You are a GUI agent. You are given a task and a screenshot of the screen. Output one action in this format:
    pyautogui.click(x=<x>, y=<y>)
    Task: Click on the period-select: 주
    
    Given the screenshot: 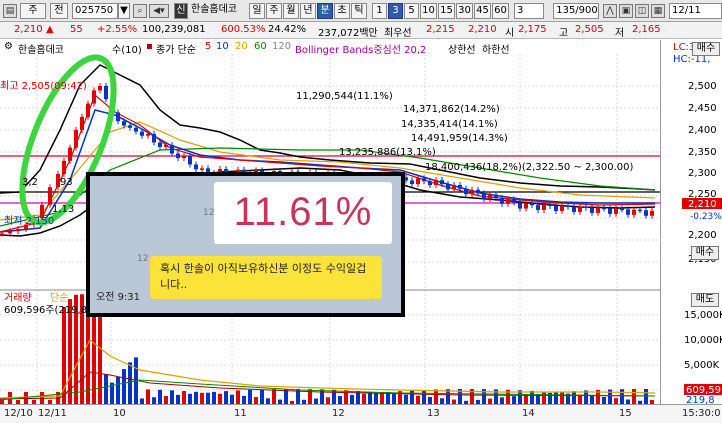 What is the action you would take?
    pyautogui.click(x=33, y=11)
    